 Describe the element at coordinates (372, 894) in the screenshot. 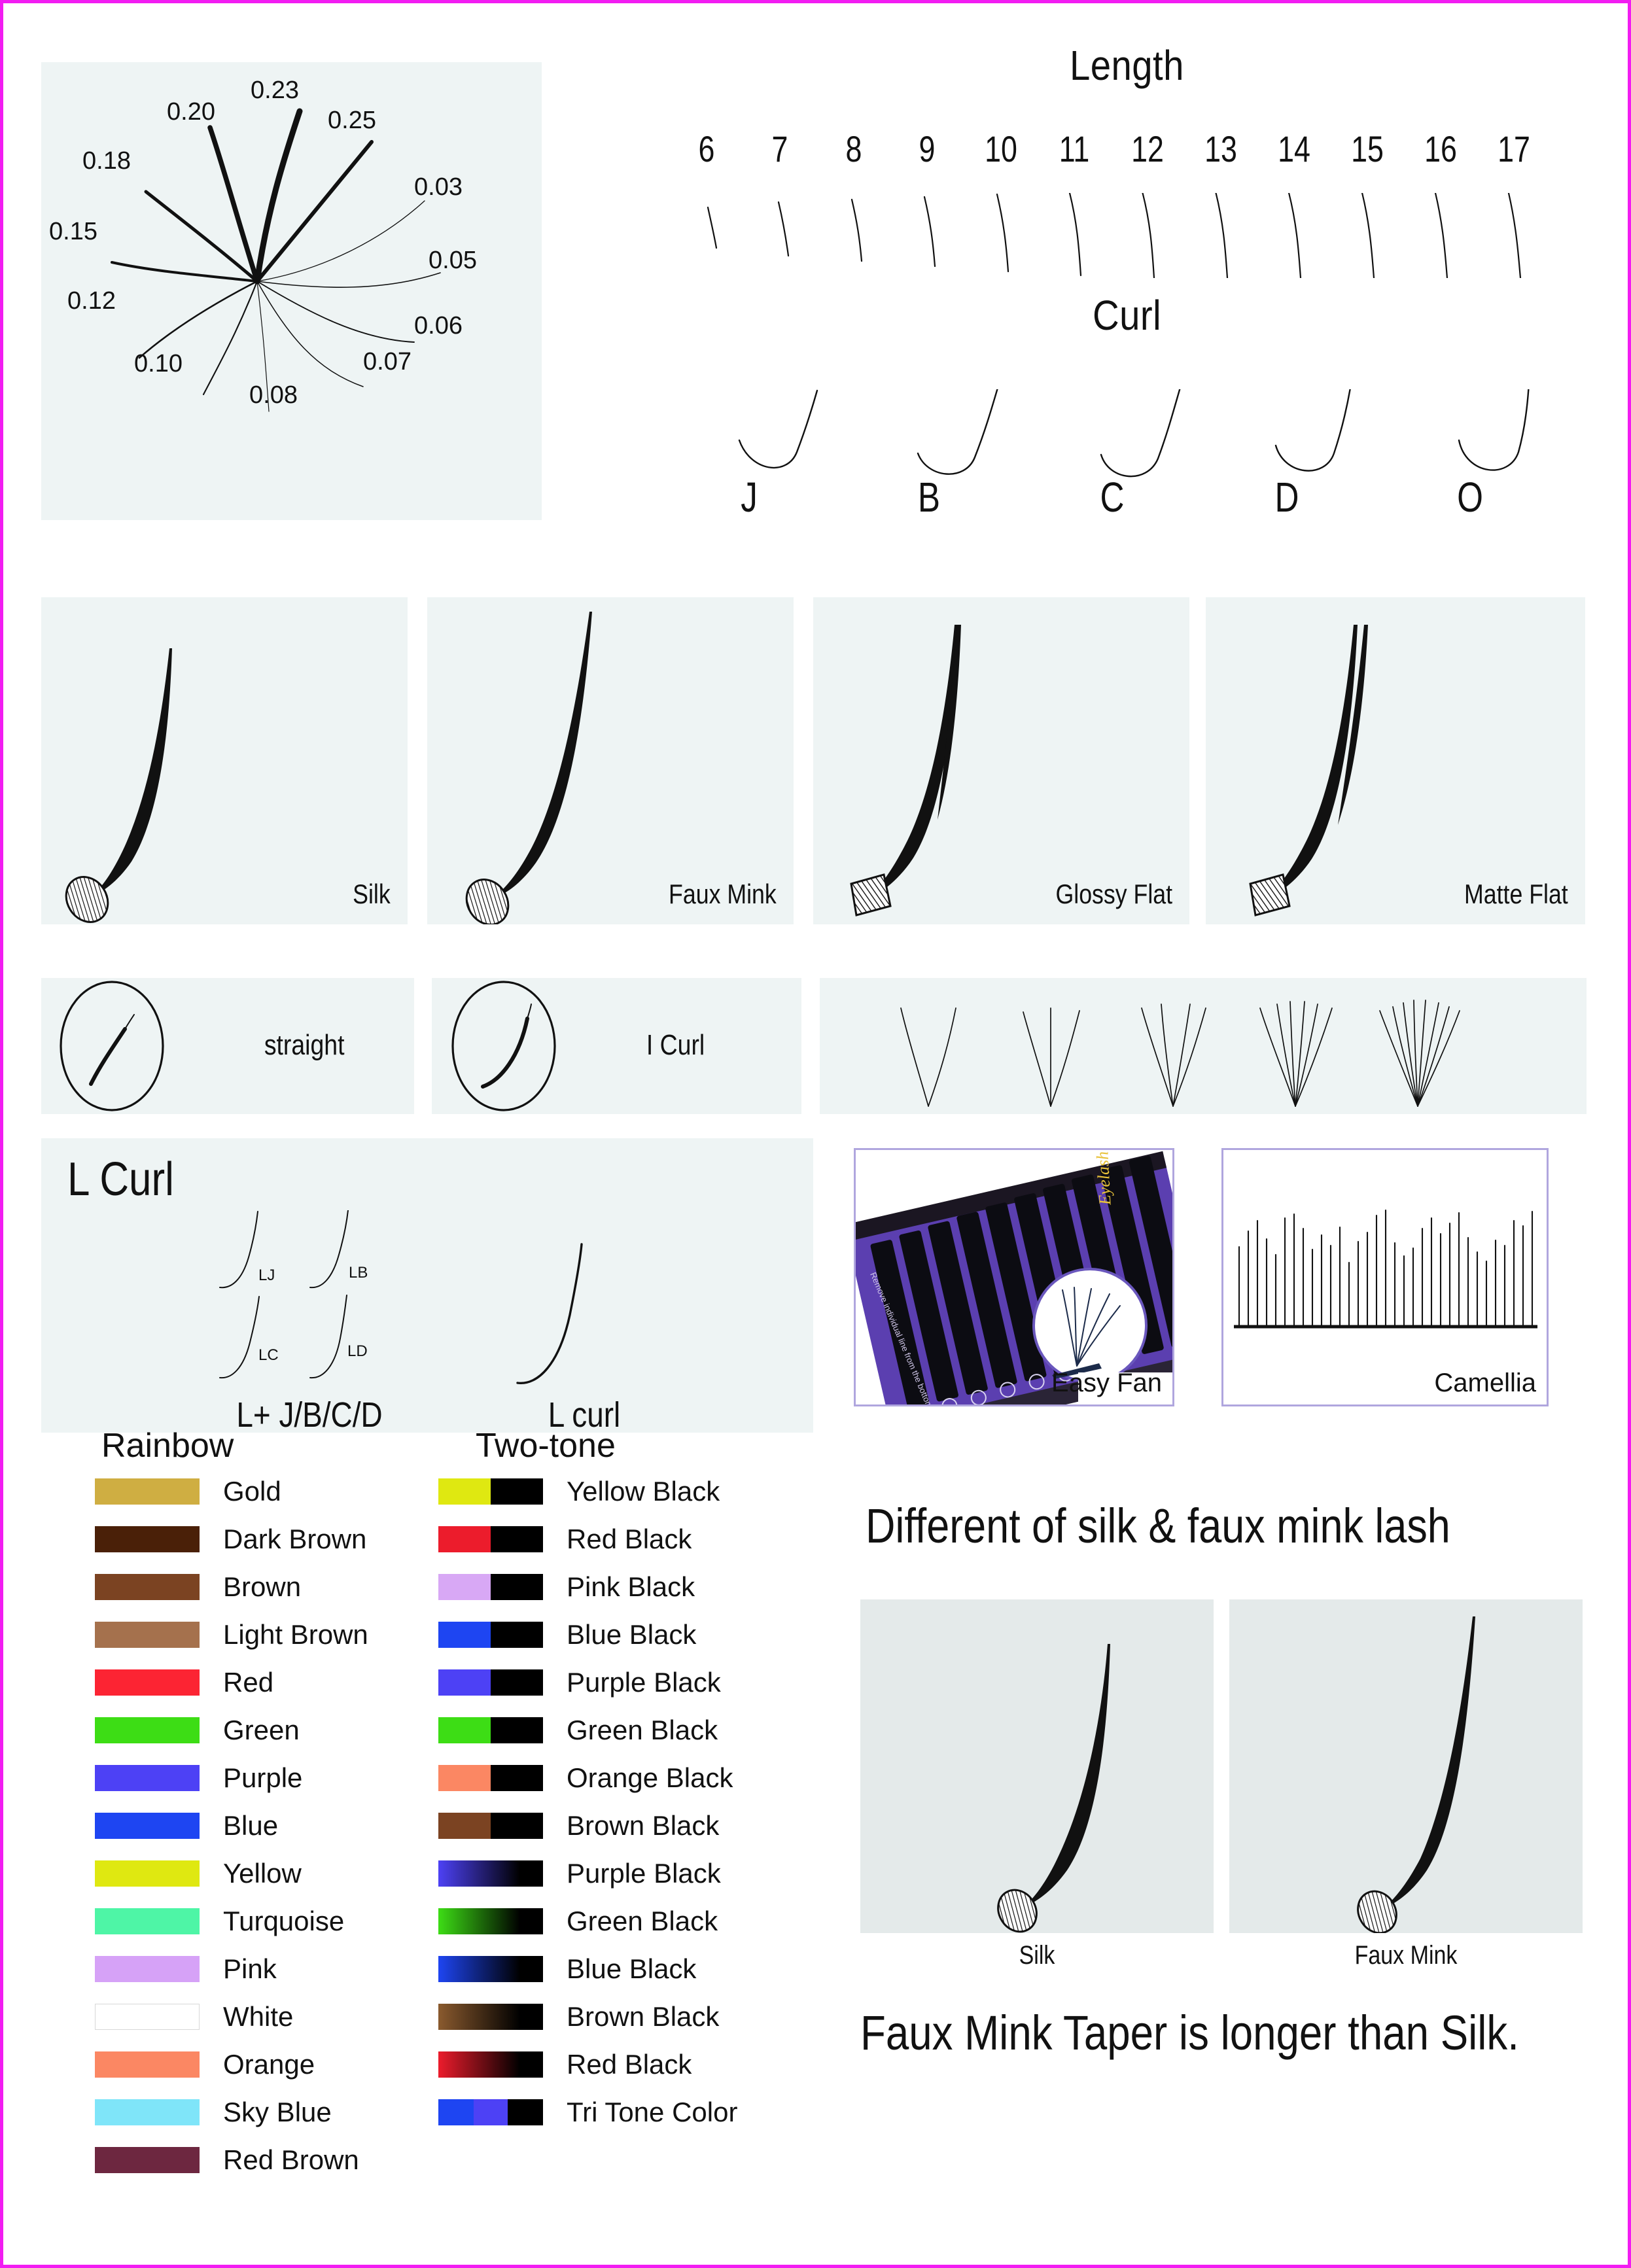

I see `lash-type-label: Silk` at that location.